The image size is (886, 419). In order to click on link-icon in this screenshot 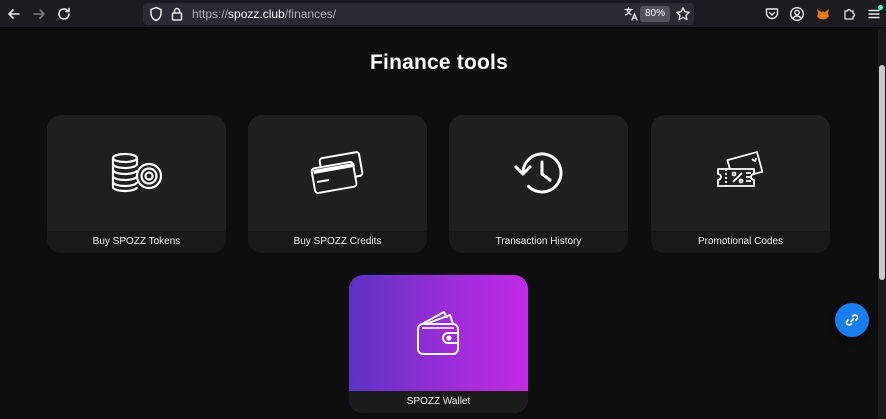, I will do `click(852, 320)`.